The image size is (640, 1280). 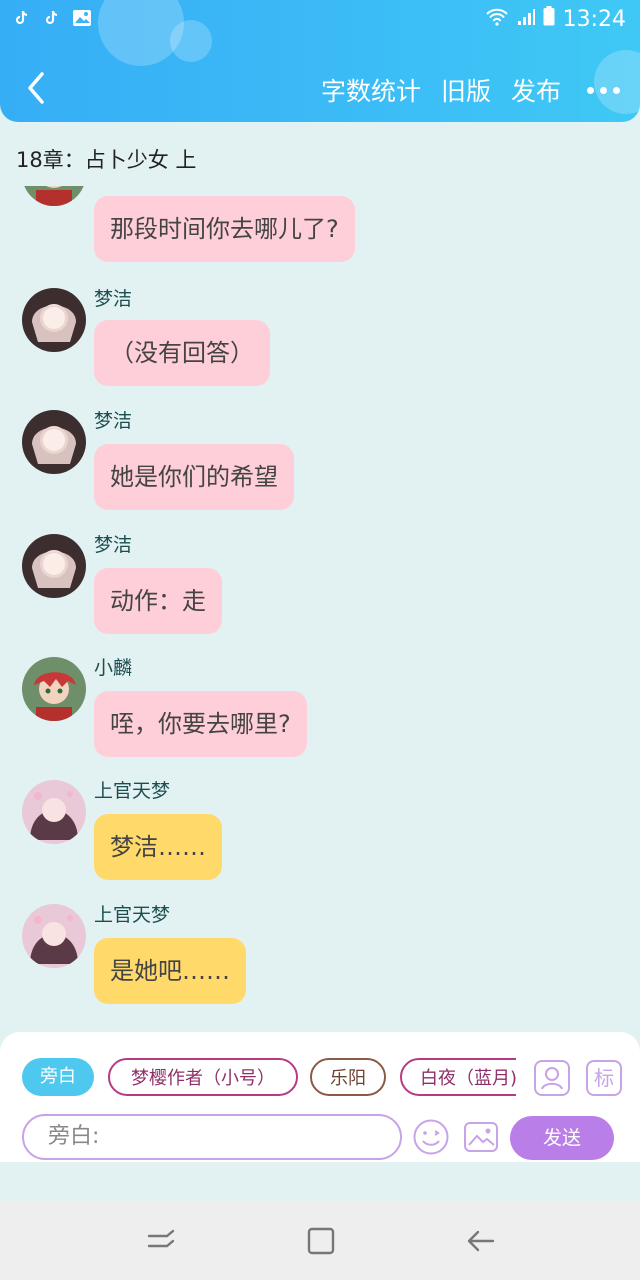 I want to click on emoji-button, so click(x=431, y=1137).